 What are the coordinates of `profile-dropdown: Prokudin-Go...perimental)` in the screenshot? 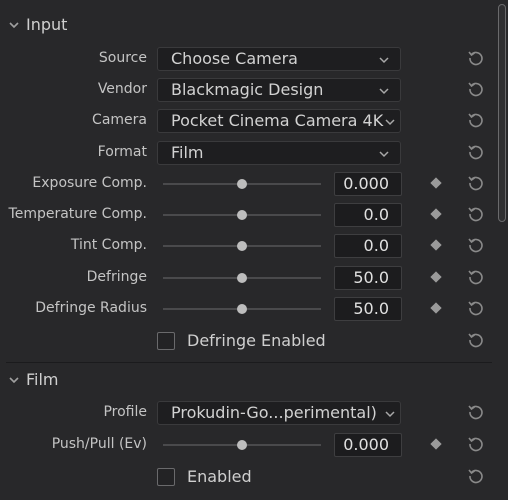 It's located at (279, 413).